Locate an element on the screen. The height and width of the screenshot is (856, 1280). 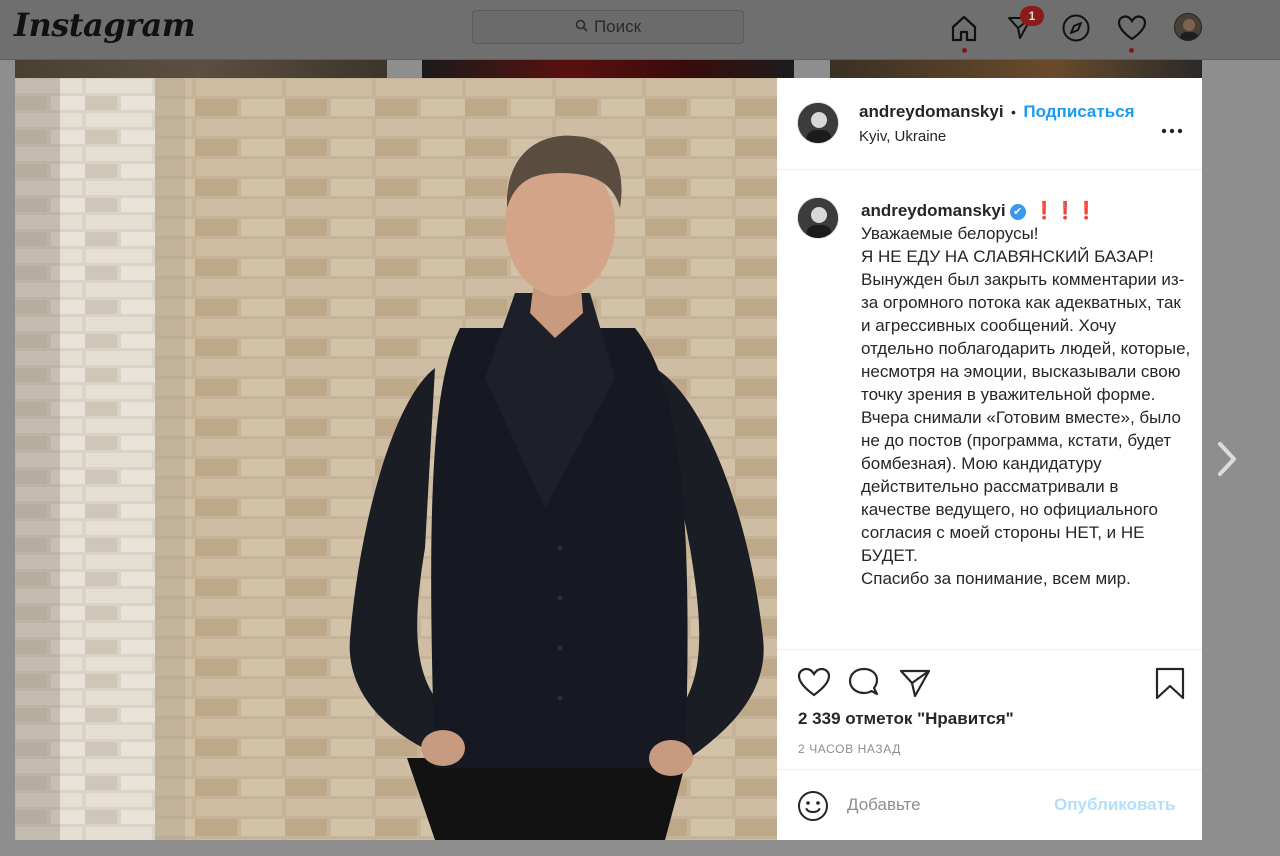
like-heart-icon is located at coordinates (814, 683).